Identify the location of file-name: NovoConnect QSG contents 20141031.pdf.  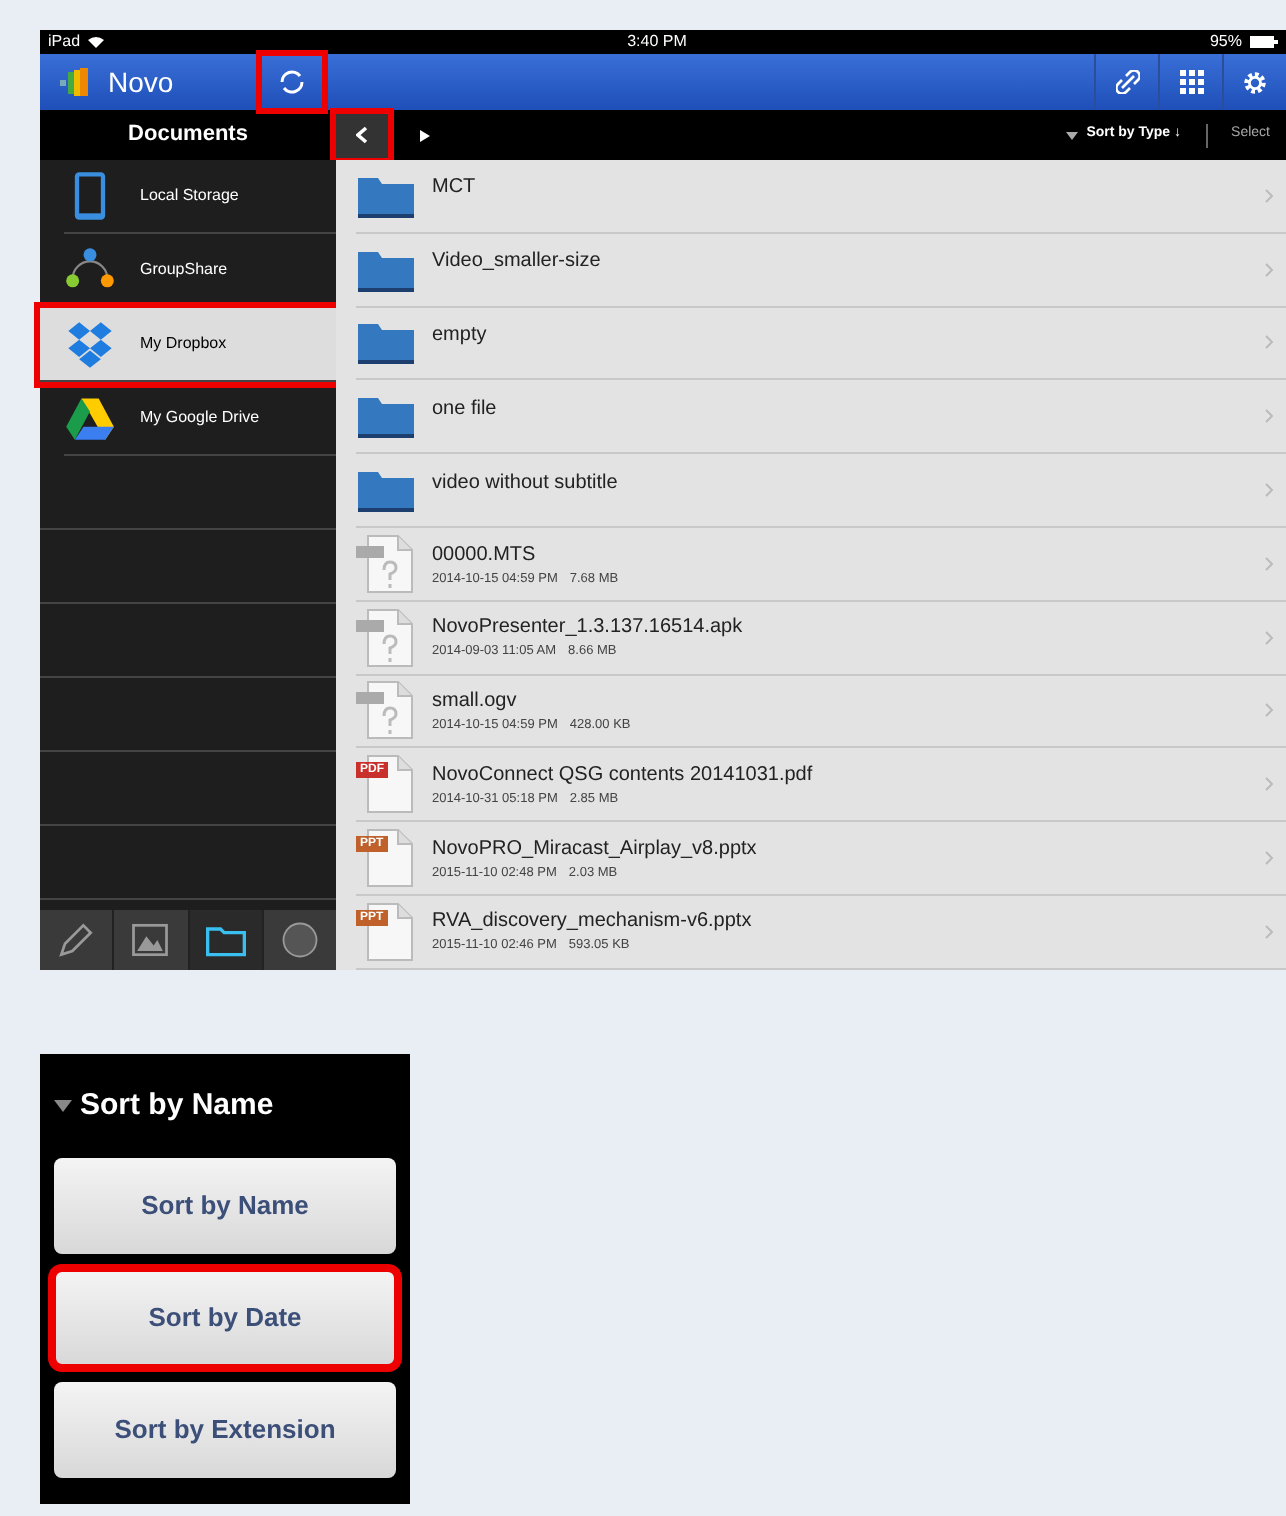
(623, 775).